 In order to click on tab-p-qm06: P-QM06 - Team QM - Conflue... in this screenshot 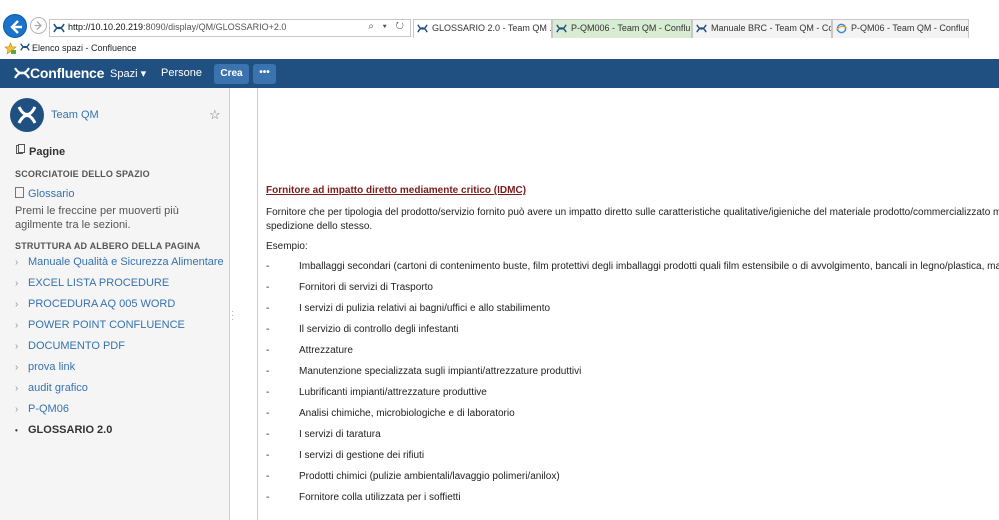, I will do `click(900, 28)`.